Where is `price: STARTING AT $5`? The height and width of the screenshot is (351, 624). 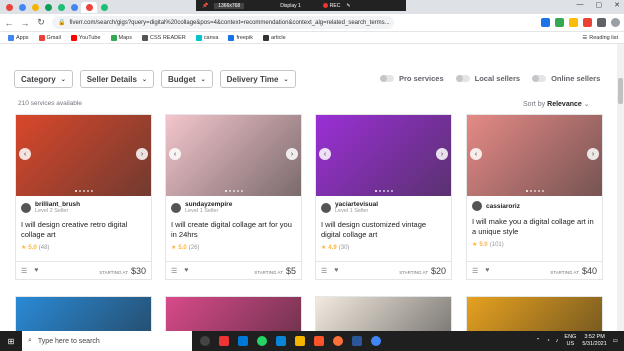 price: STARTING AT $5 is located at coordinates (275, 271).